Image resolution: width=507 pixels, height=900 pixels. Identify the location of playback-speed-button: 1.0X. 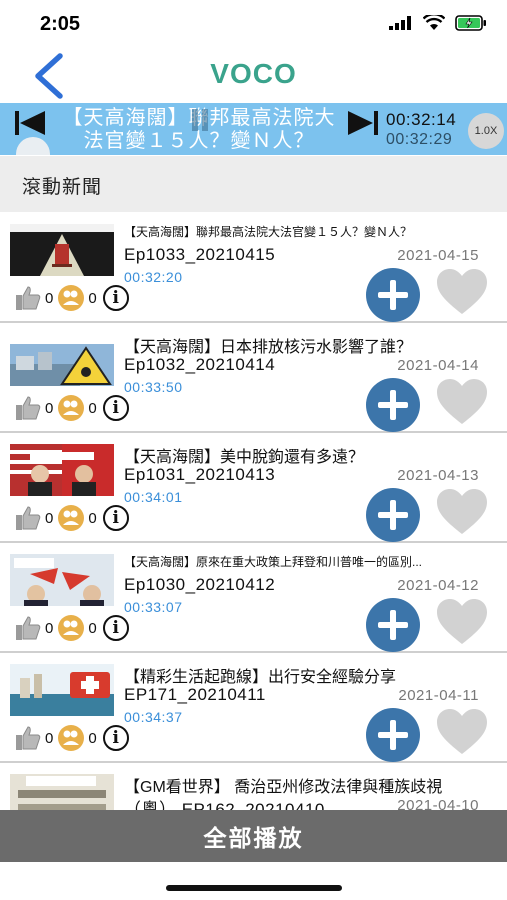
(486, 131).